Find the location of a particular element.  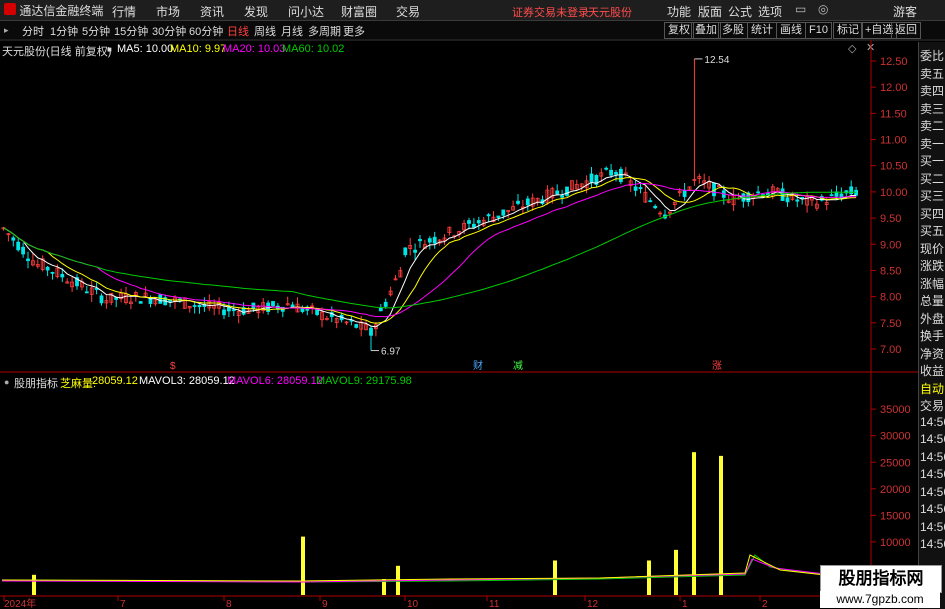

quote-panel-item: 换手 is located at coordinates (932, 335).